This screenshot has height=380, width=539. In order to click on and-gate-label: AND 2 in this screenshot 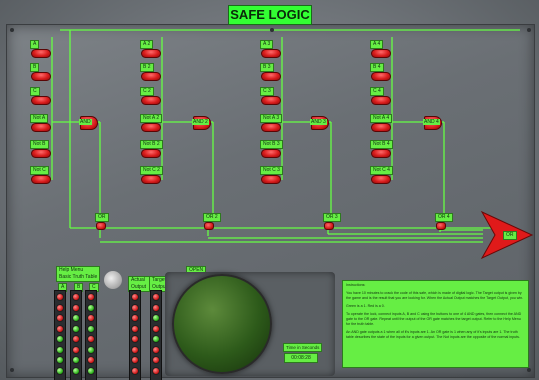, I will do `click(200, 122)`.